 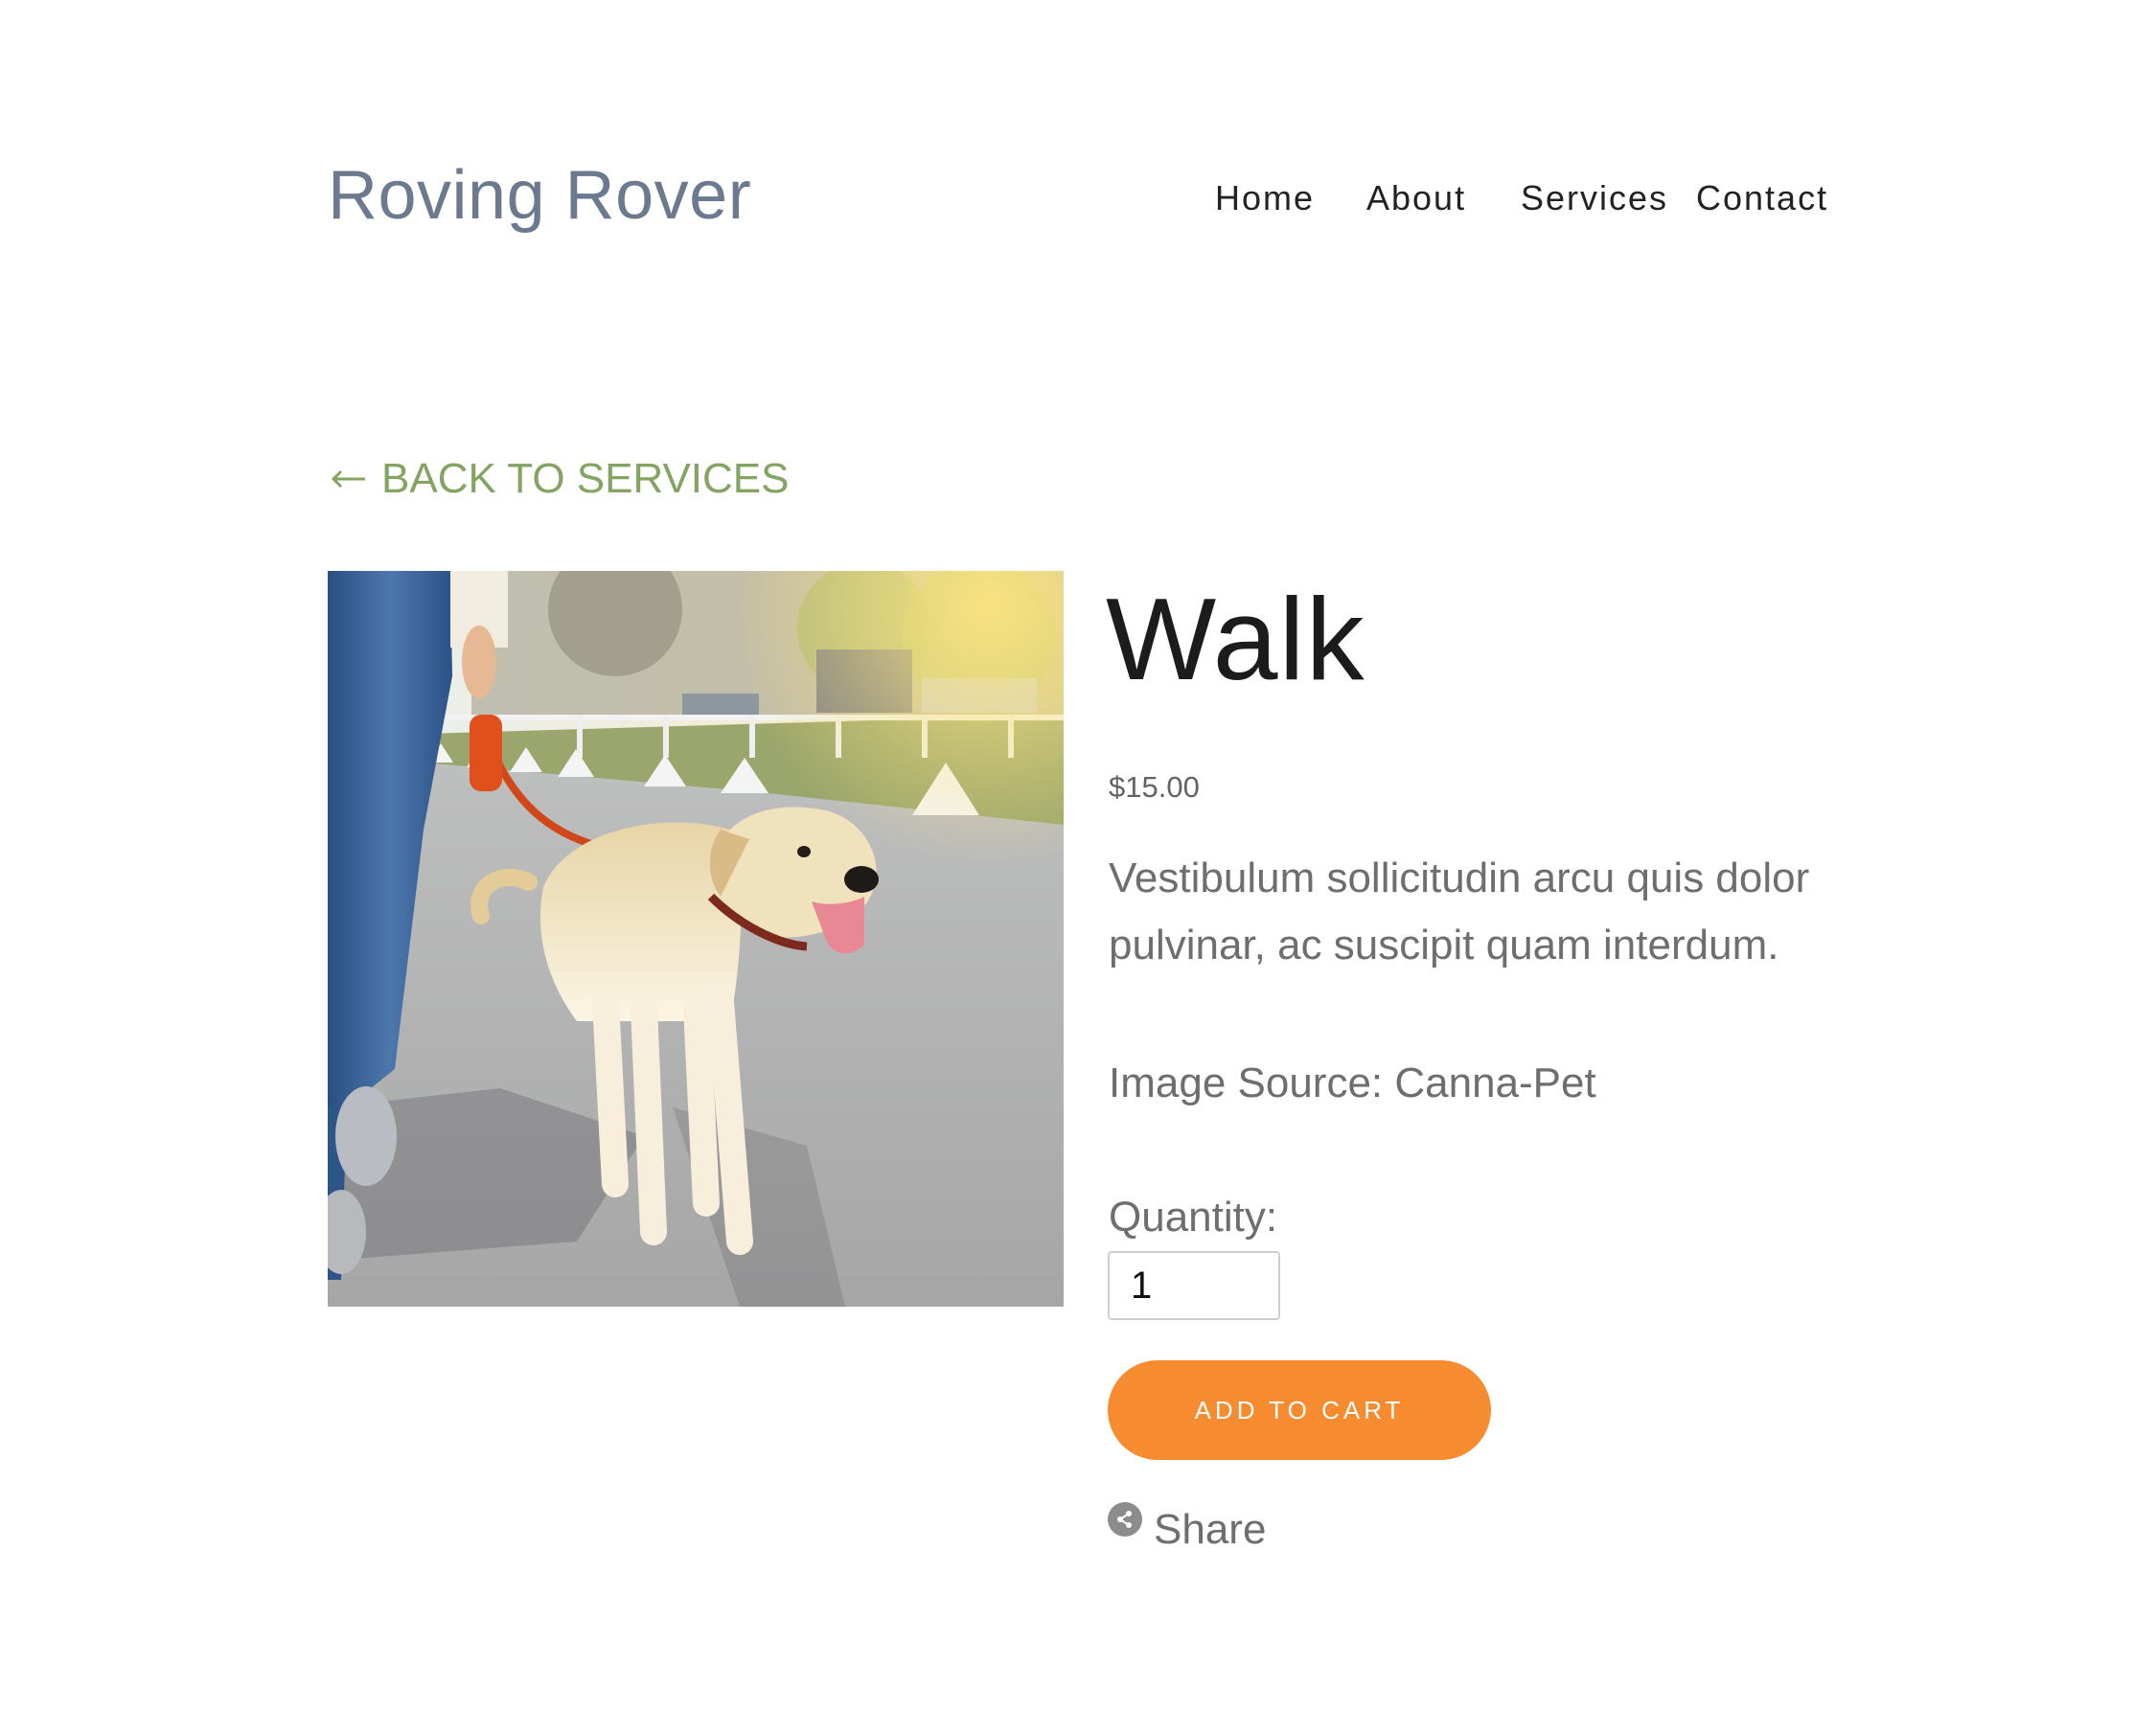 I want to click on quantity-label: Quantity:, so click(x=1193, y=1217).